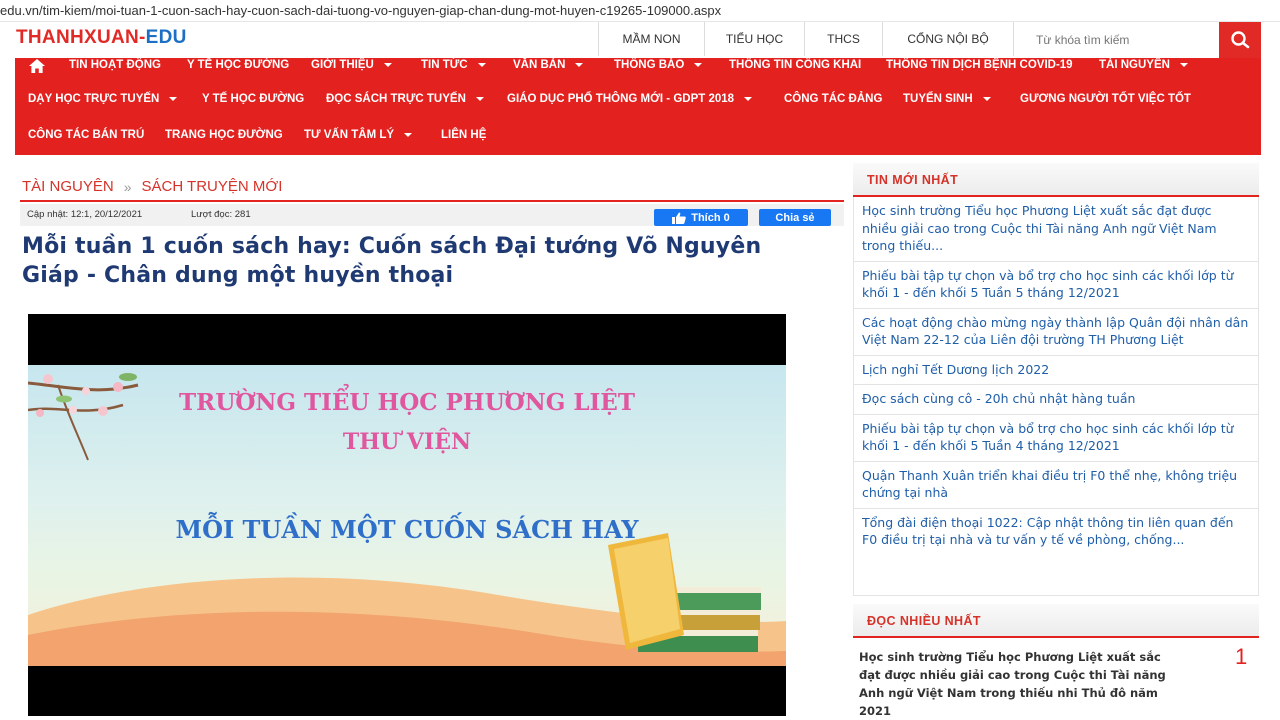 This screenshot has height=720, width=1280. I want to click on nav-tu-van-tam-ly: TƯ VẤN TÂM LÝ, so click(358, 135).